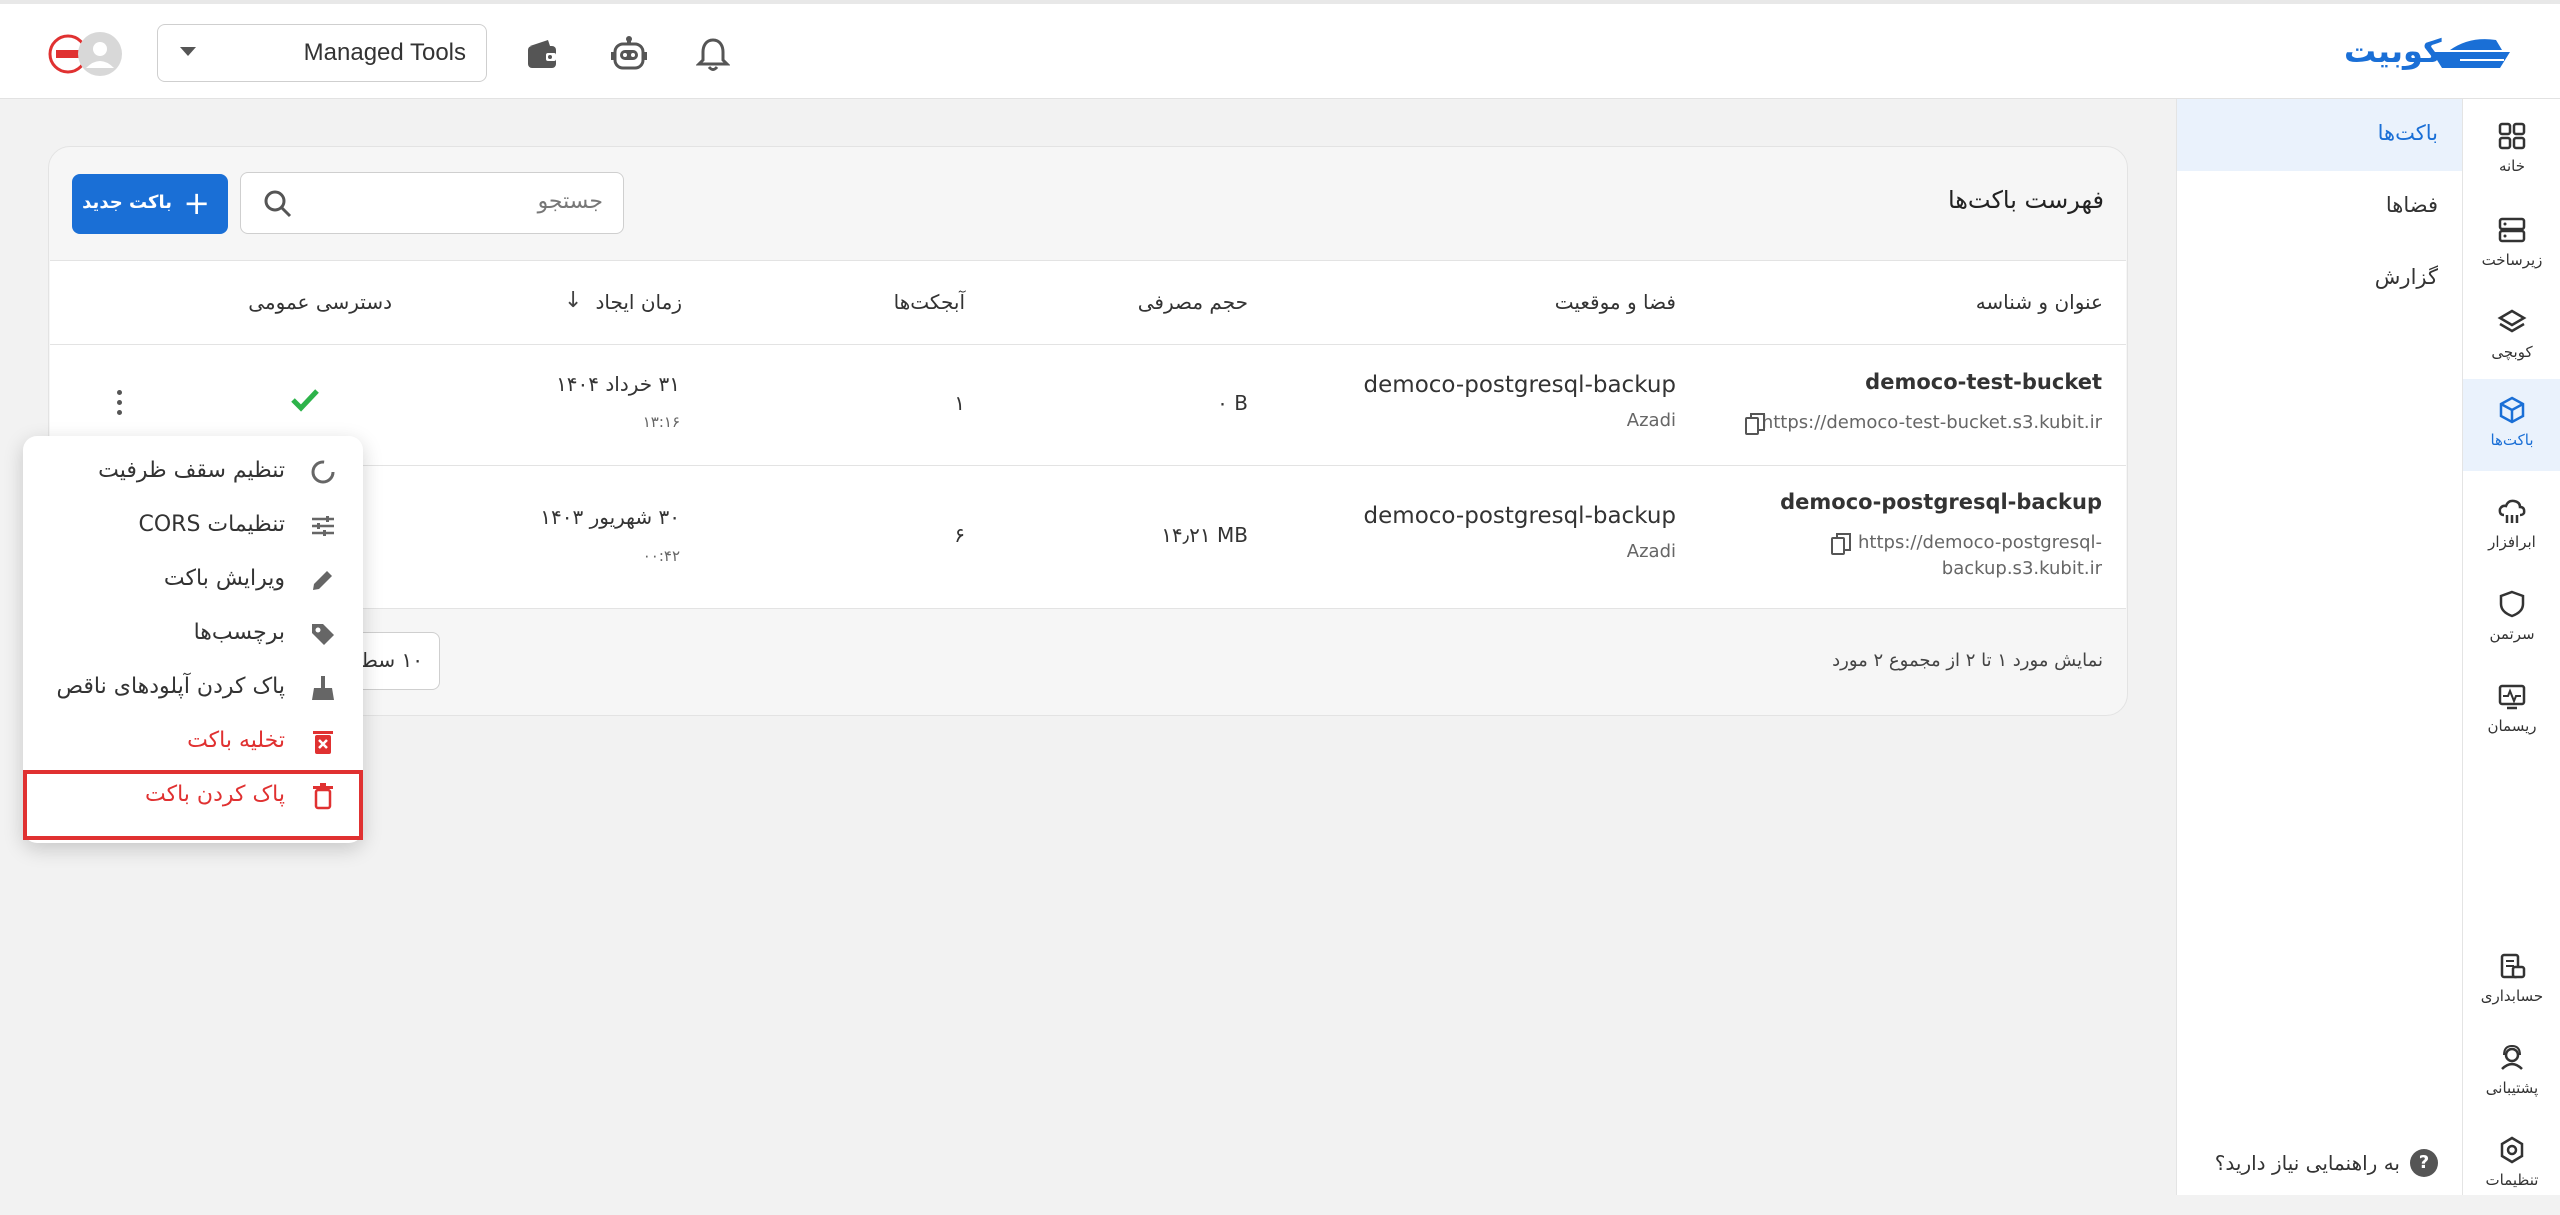  What do you see at coordinates (629, 54) in the screenshot?
I see `robot-icon` at bounding box center [629, 54].